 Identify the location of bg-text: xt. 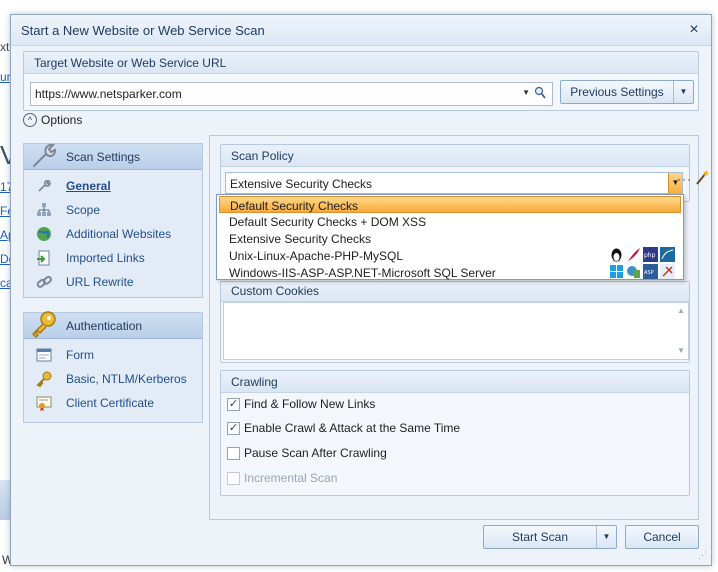
(5, 47).